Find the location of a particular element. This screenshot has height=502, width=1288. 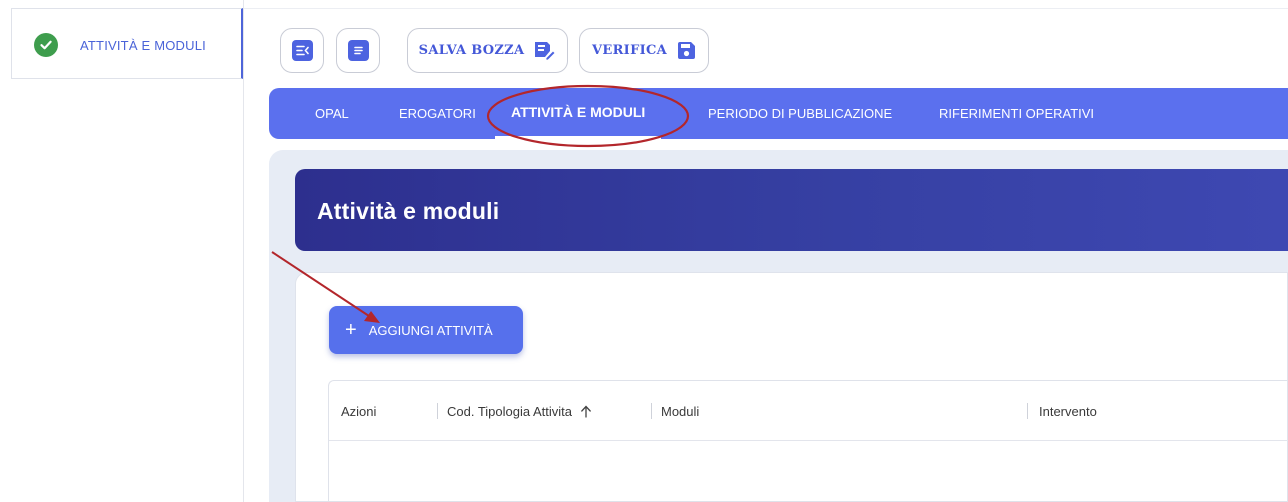

add-activity-button: + AGGIUNGI ATTIVITÀ is located at coordinates (426, 330).